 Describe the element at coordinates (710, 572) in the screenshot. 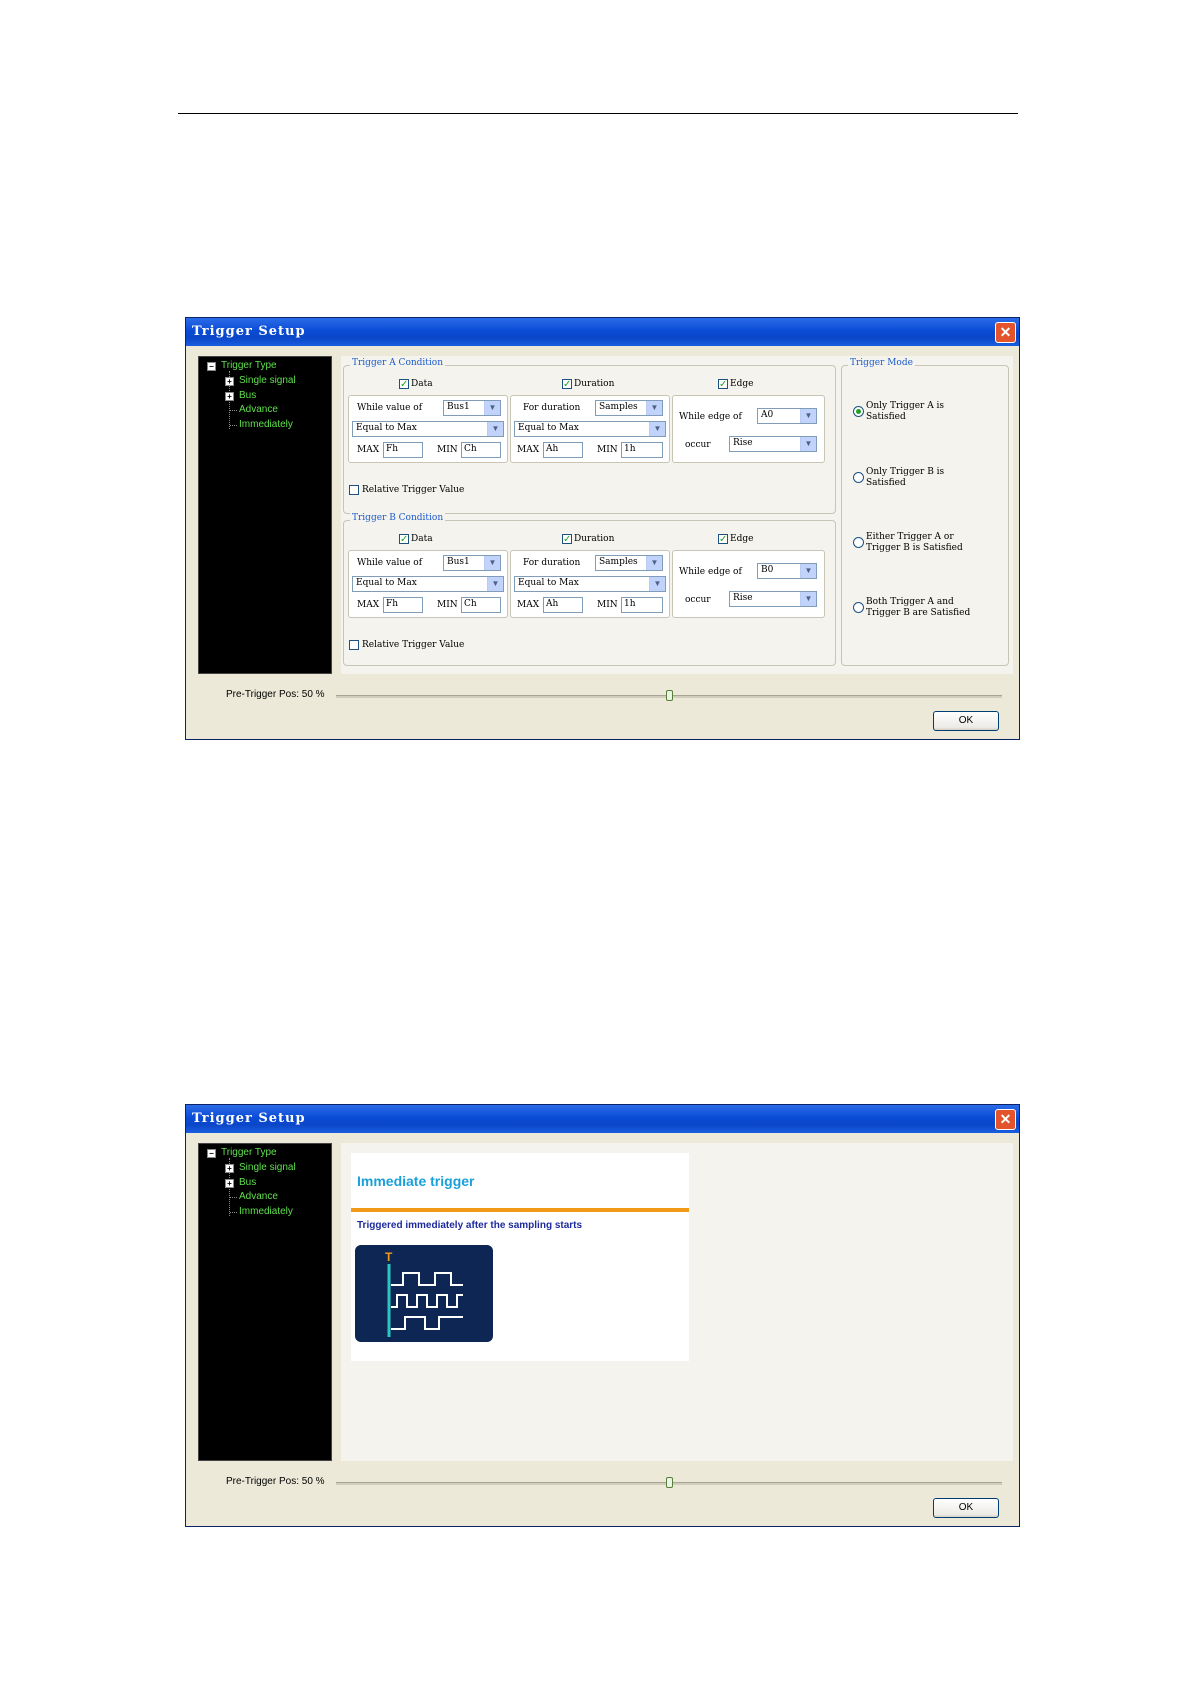

I see `while-edge-label: While edge of` at that location.